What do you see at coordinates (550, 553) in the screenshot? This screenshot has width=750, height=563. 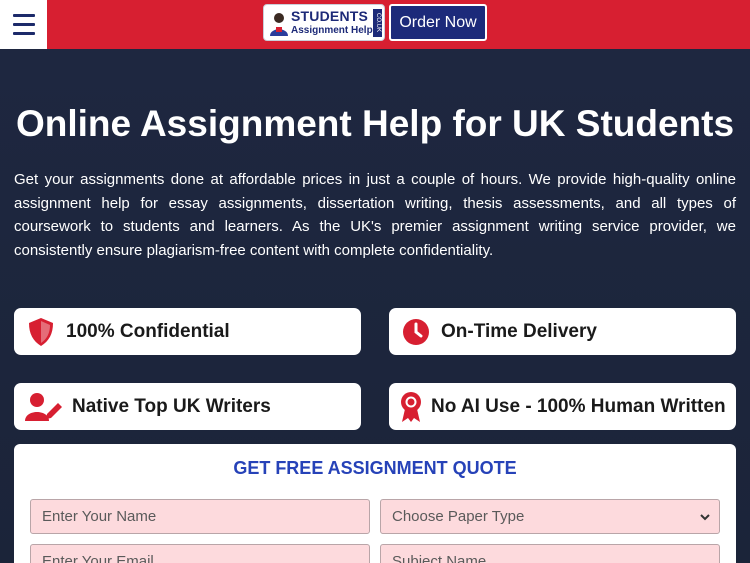 I see `subject-field: Subject Name` at bounding box center [550, 553].